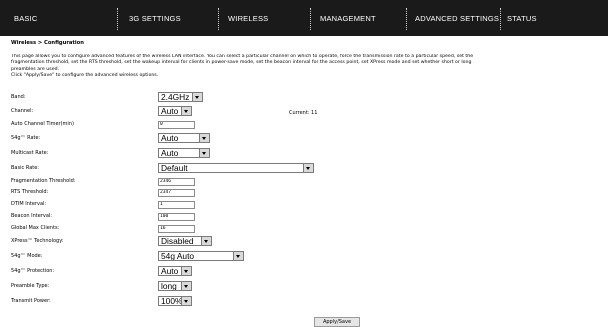 The image size is (608, 327). What do you see at coordinates (176, 205) in the screenshot?
I see `dtim-interval-input: 1` at bounding box center [176, 205].